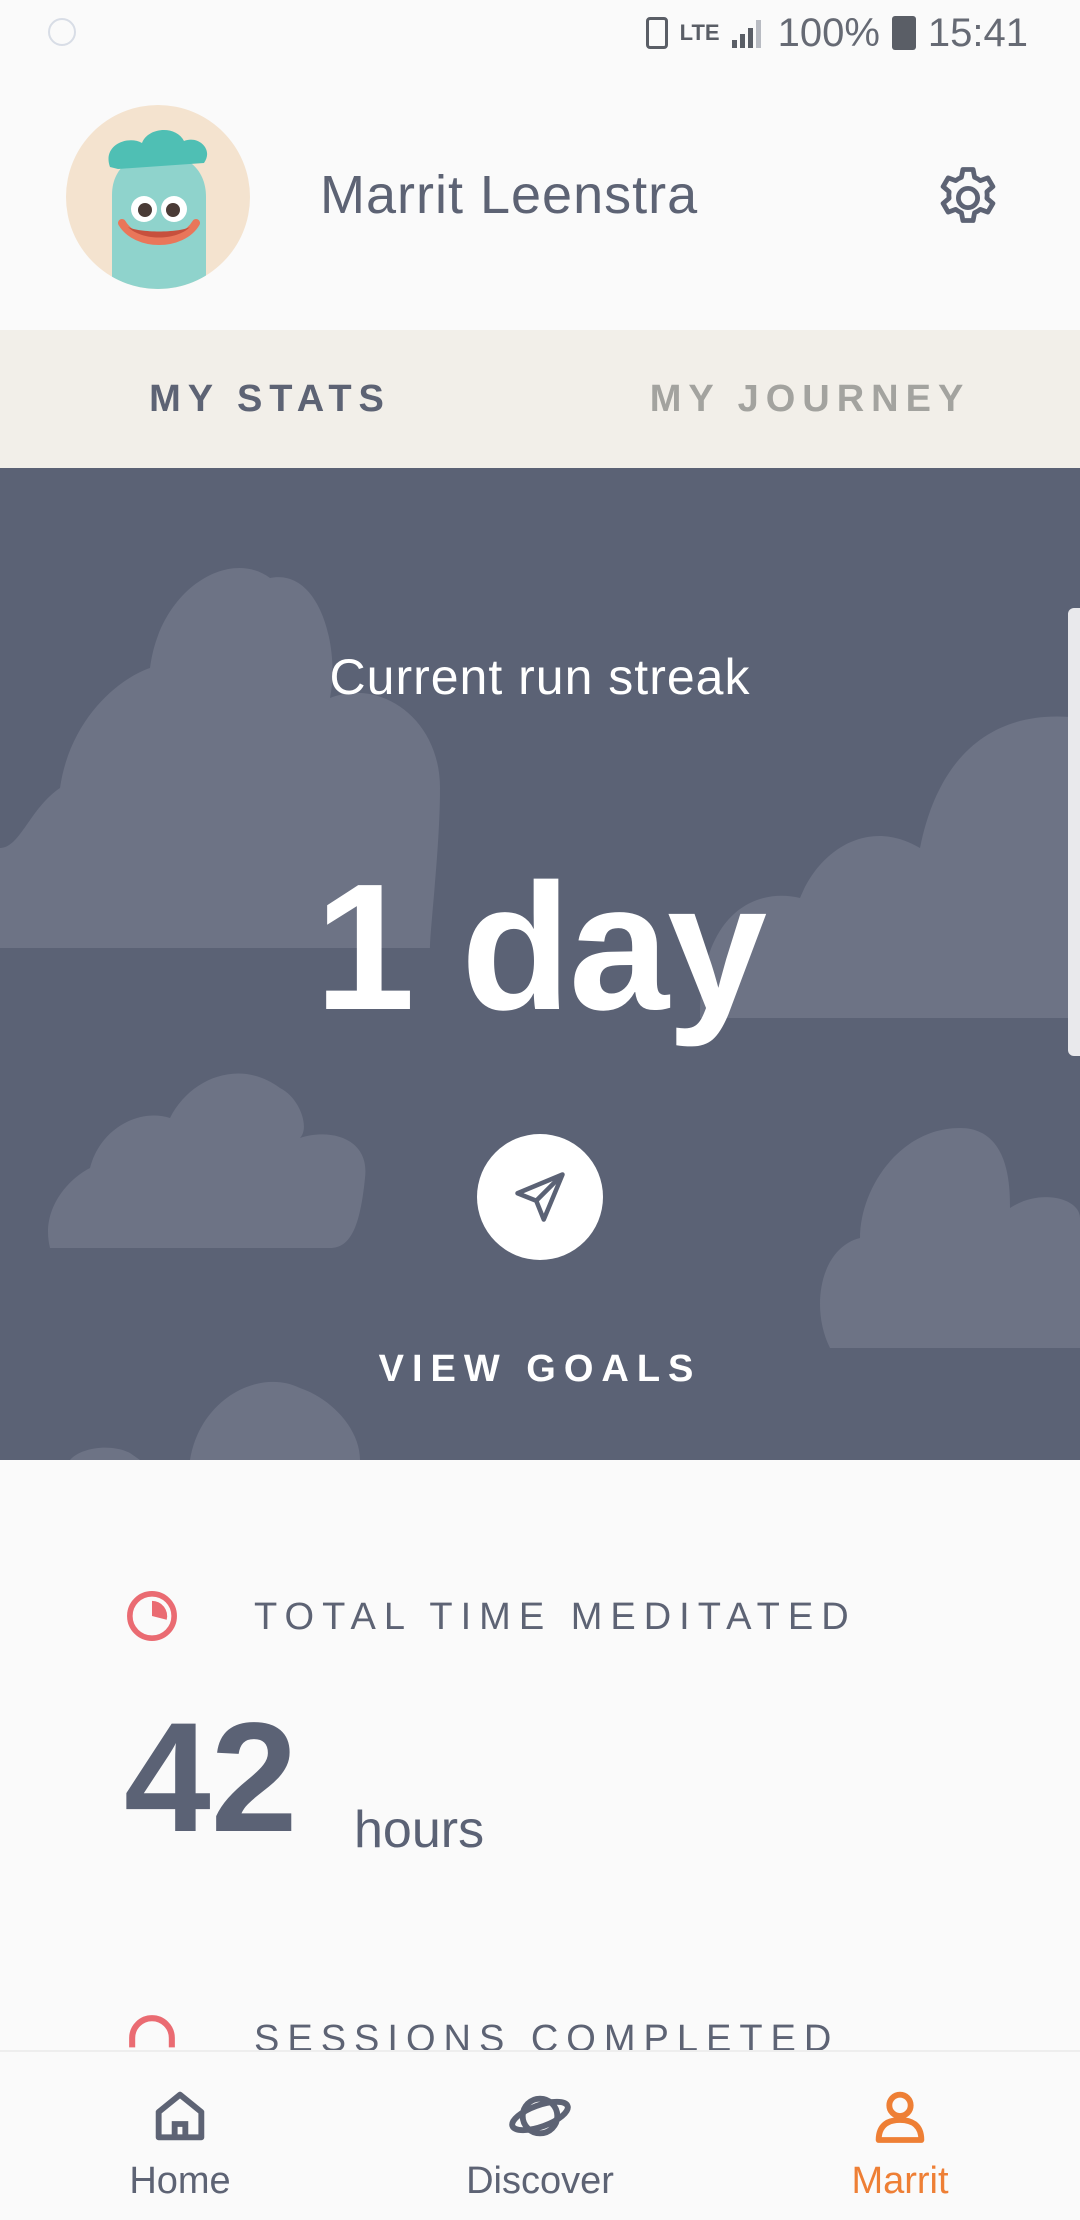 Image resolution: width=1080 pixels, height=2220 pixels. I want to click on battery-level: 100%, so click(828, 32).